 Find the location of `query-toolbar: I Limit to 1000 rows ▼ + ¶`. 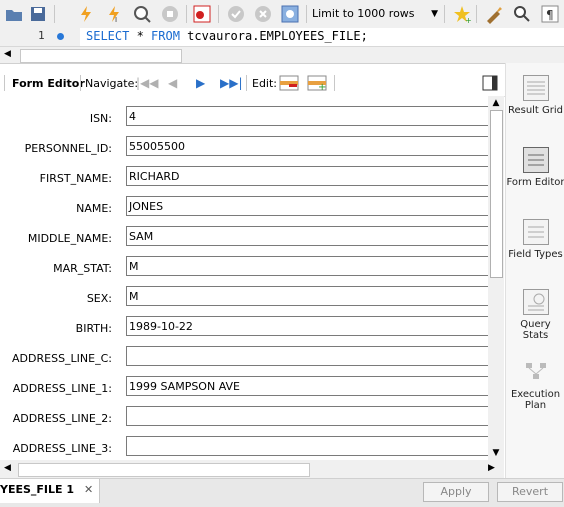

query-toolbar: I Limit to 1000 rows ▼ + ¶ is located at coordinates (282, 14).